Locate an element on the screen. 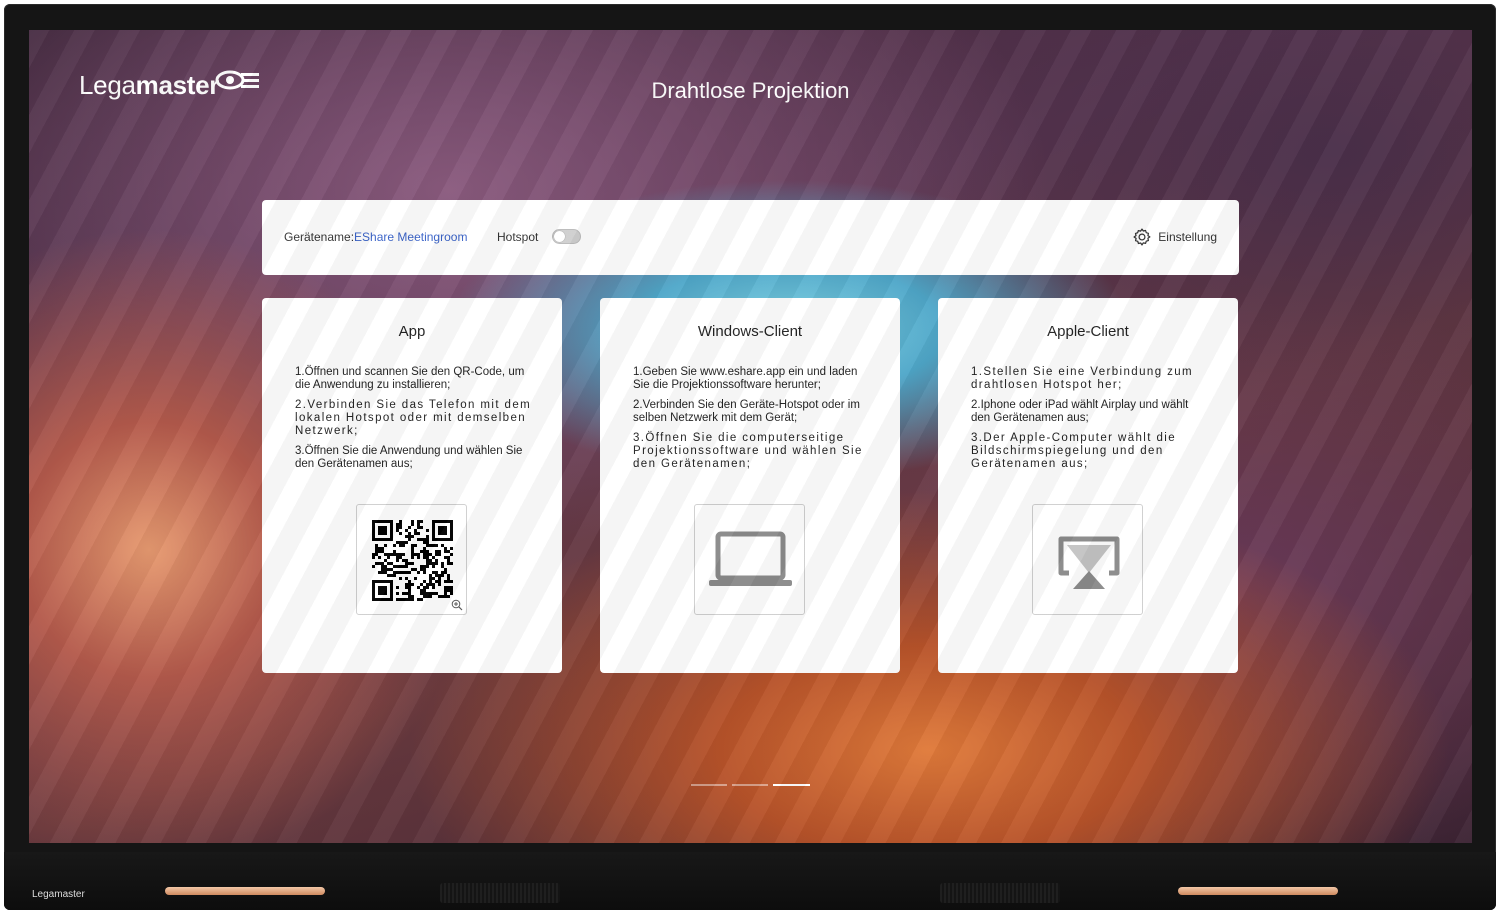 The width and height of the screenshot is (1500, 914). speaker-grille-left is located at coordinates (500, 893).